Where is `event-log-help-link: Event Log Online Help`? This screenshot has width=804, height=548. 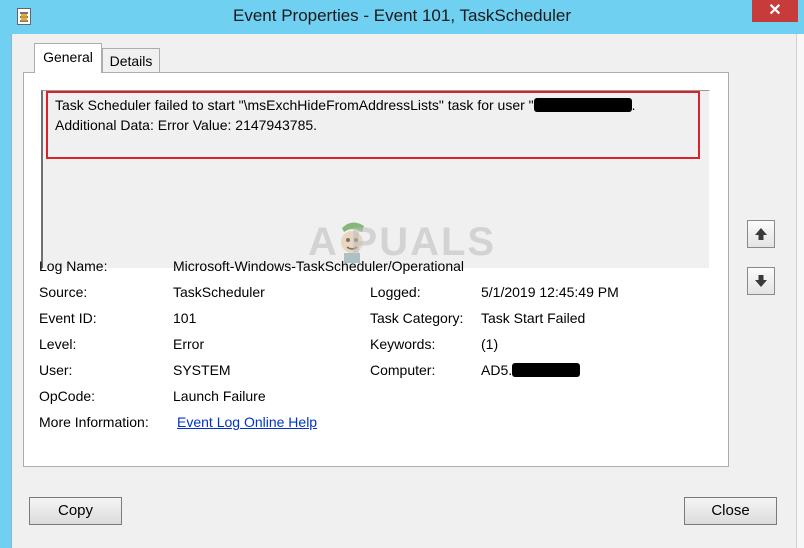
event-log-help-link: Event Log Online Help is located at coordinates (247, 422).